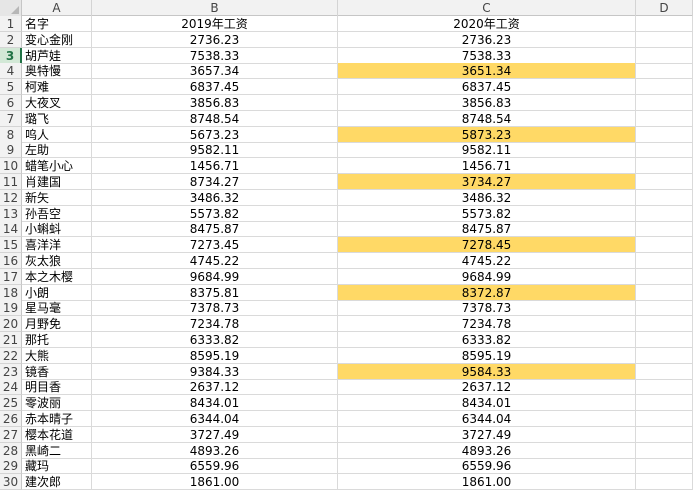 The image size is (693, 492). Describe the element at coordinates (487, 356) in the screenshot. I see `salary-2020-cell: 8595.19` at that location.